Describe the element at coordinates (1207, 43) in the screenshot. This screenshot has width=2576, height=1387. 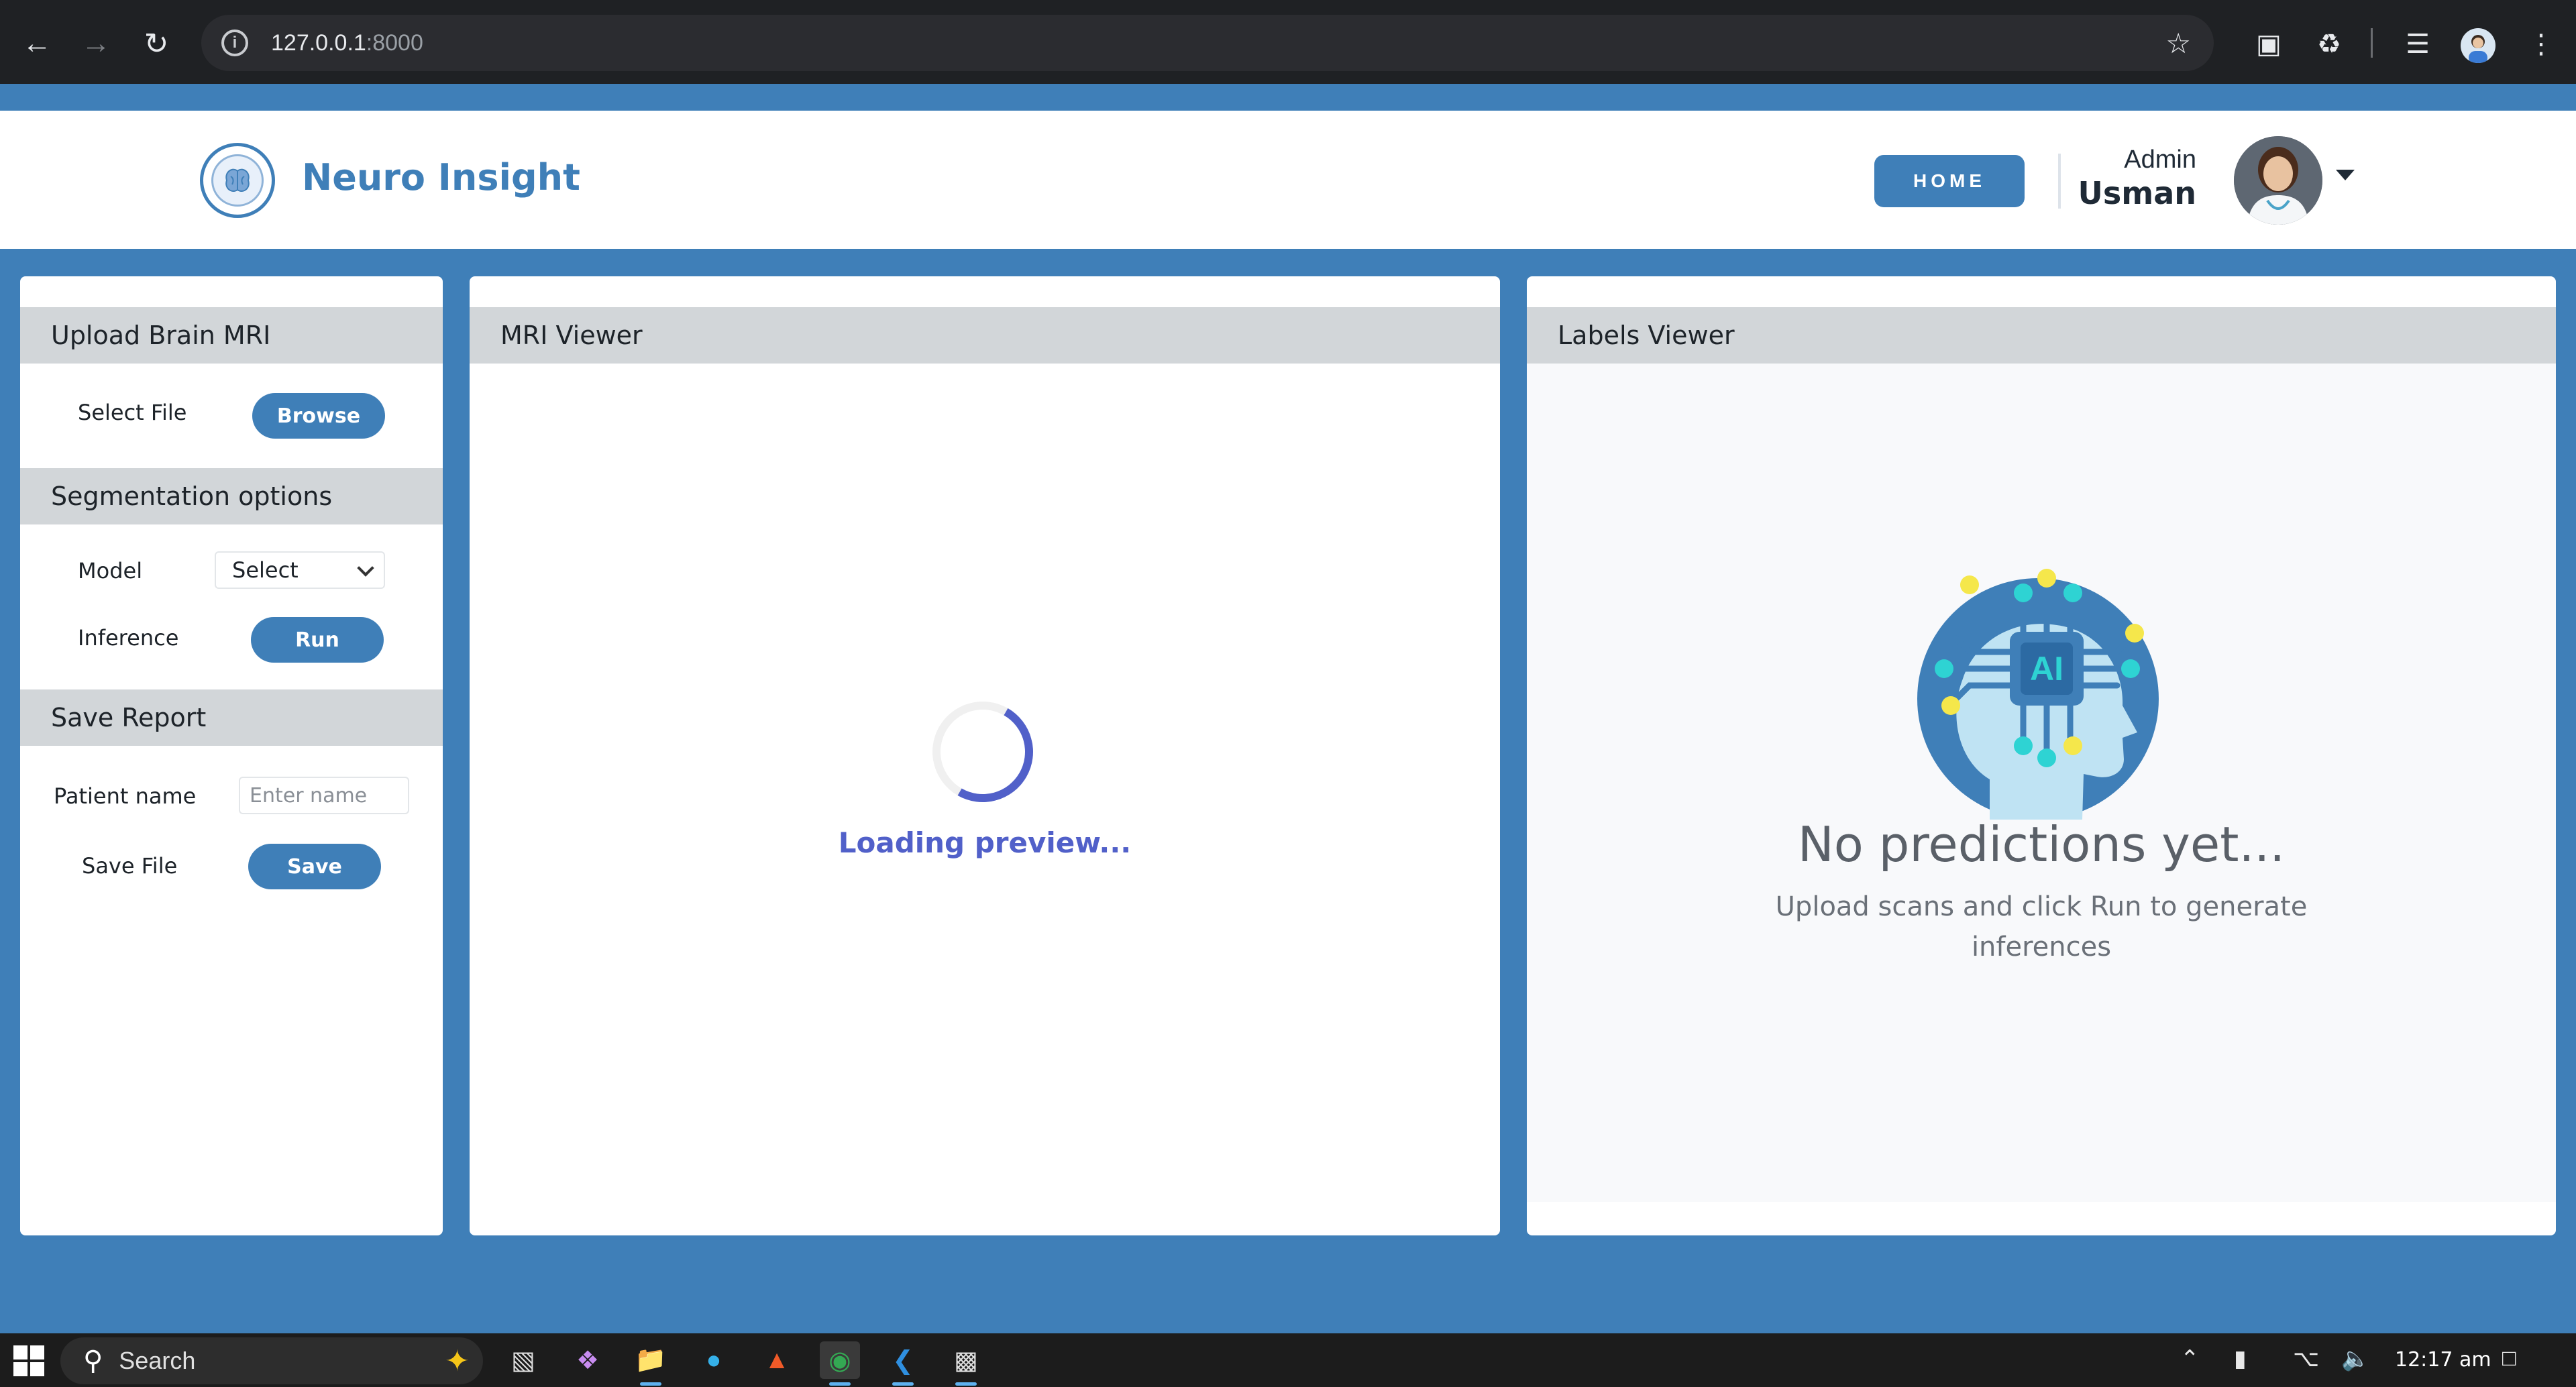
I see `address-bar: i 127.0.0.1:8000 ☆` at that location.